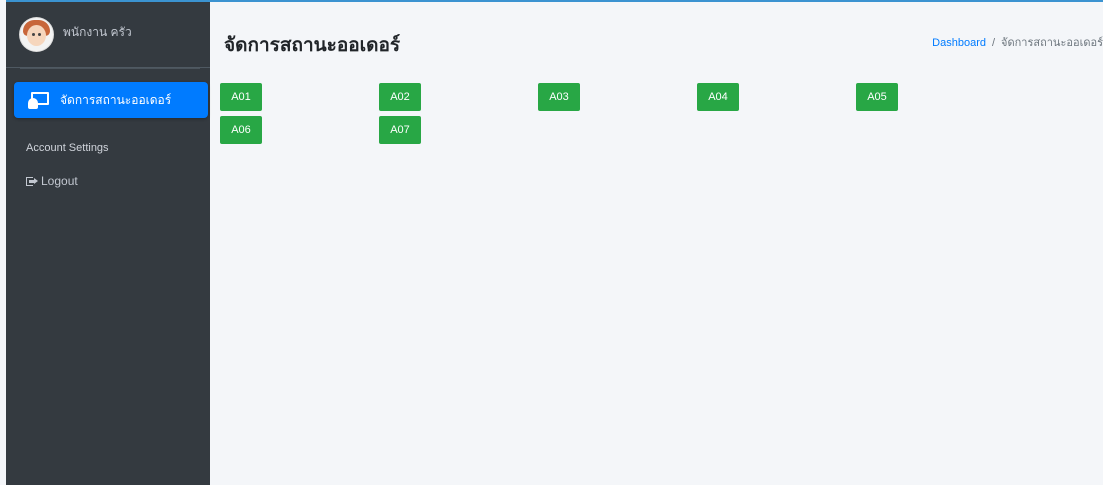 The width and height of the screenshot is (1103, 485). What do you see at coordinates (39, 100) in the screenshot?
I see `chalkboard-teacher-icon` at bounding box center [39, 100].